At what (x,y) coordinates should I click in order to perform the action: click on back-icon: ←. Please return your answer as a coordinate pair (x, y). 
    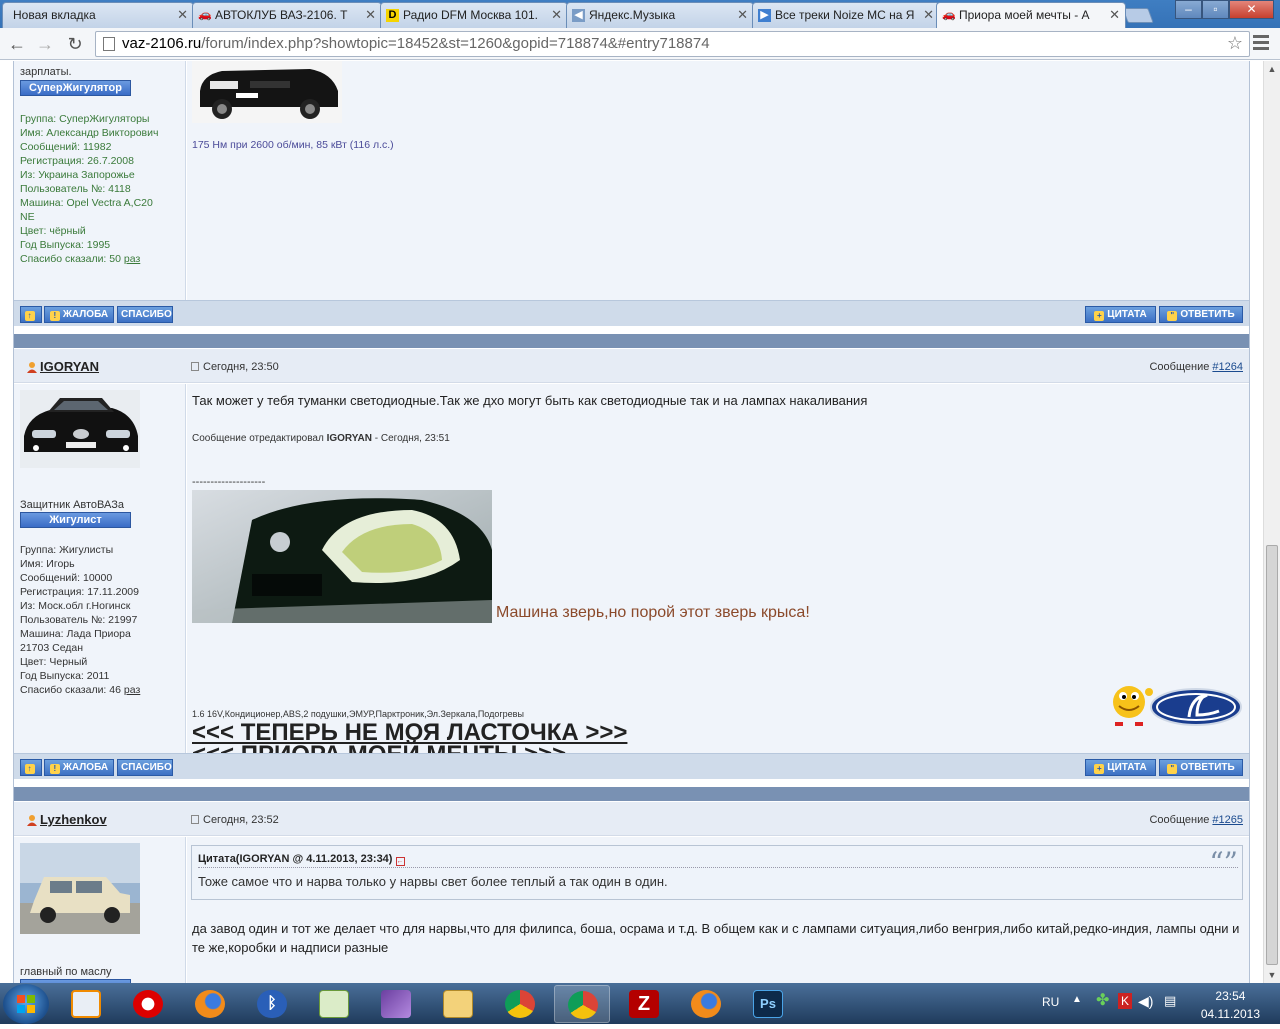
    Looking at the image, I should click on (17, 44).